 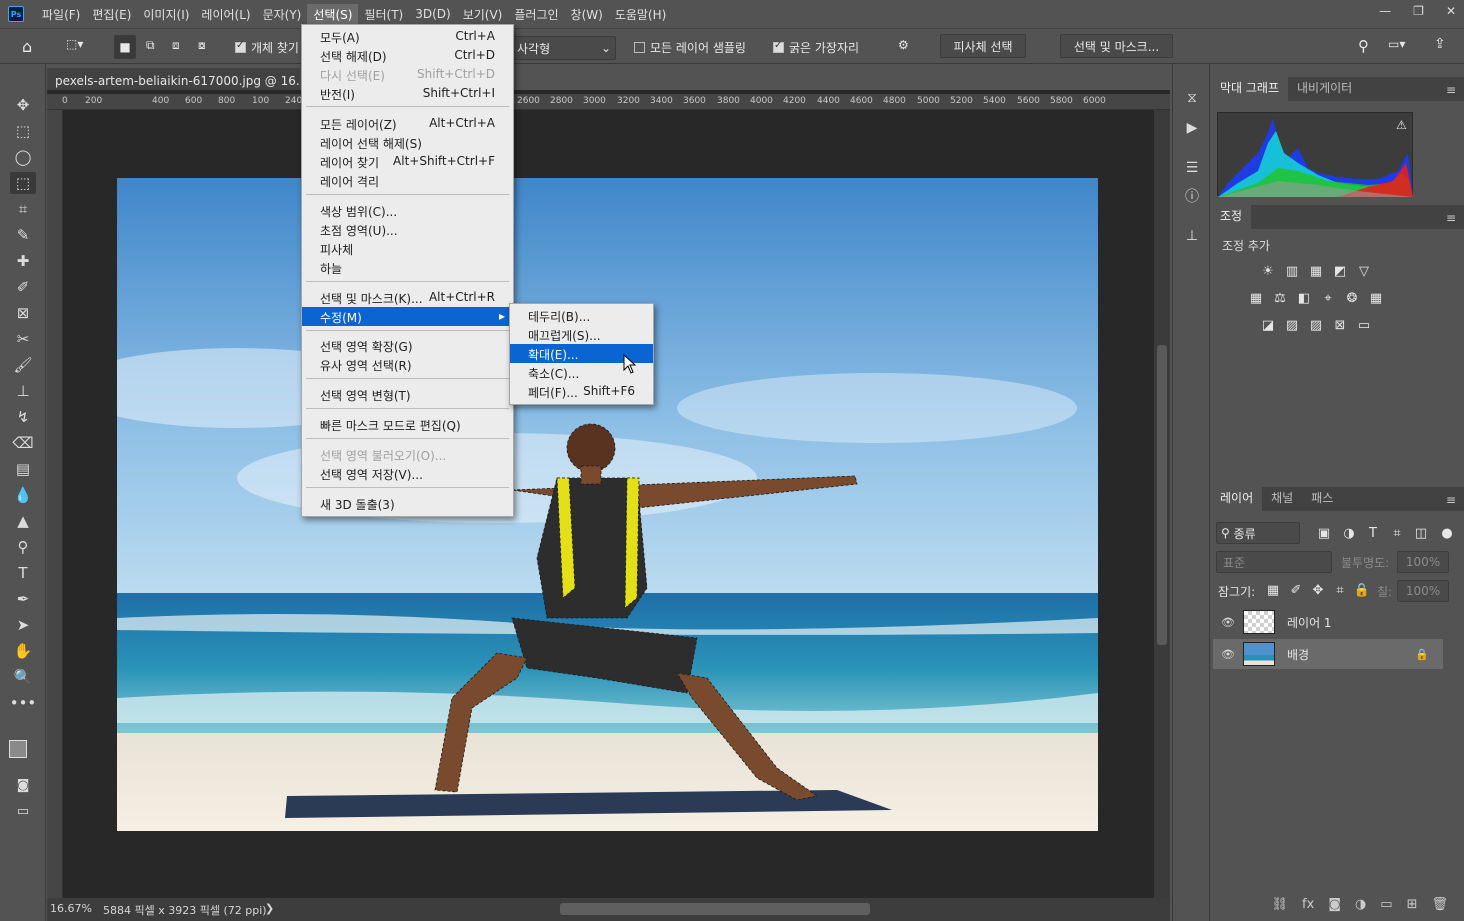 What do you see at coordinates (125, 47) in the screenshot?
I see `new-selection-icon: ■` at bounding box center [125, 47].